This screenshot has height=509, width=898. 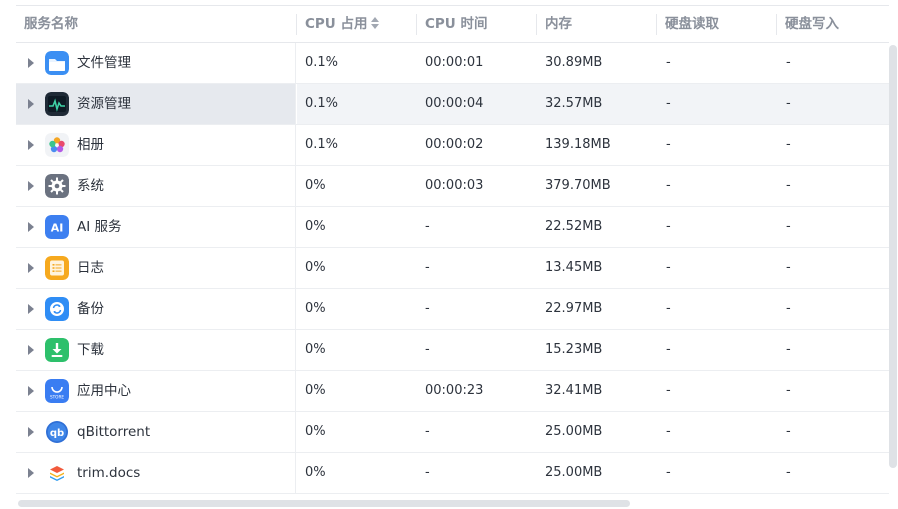 I want to click on cpu-time: 00:00:04, so click(x=454, y=103).